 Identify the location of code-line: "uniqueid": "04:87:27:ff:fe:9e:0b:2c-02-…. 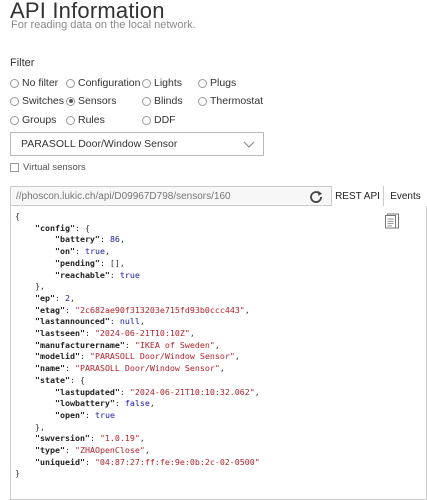
(137, 463).